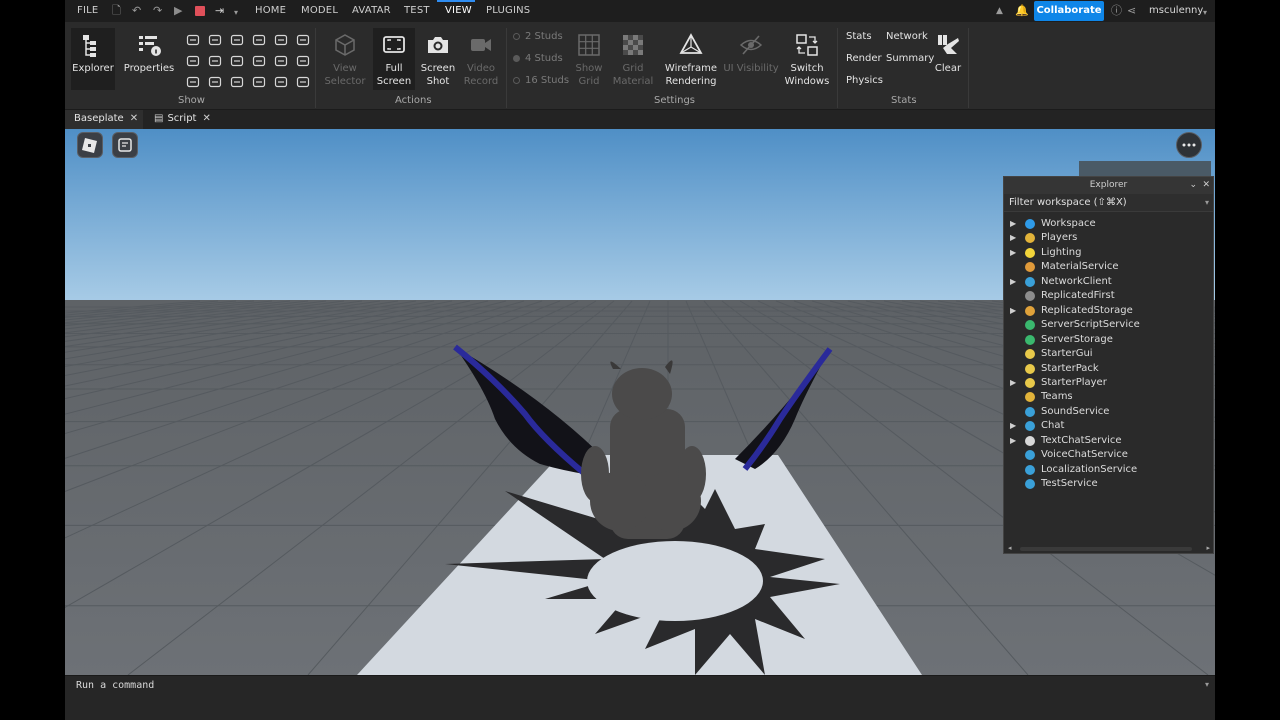  What do you see at coordinates (1108, 470) in the screenshot?
I see `explorer-item-localizationservice: LocalizationService` at bounding box center [1108, 470].